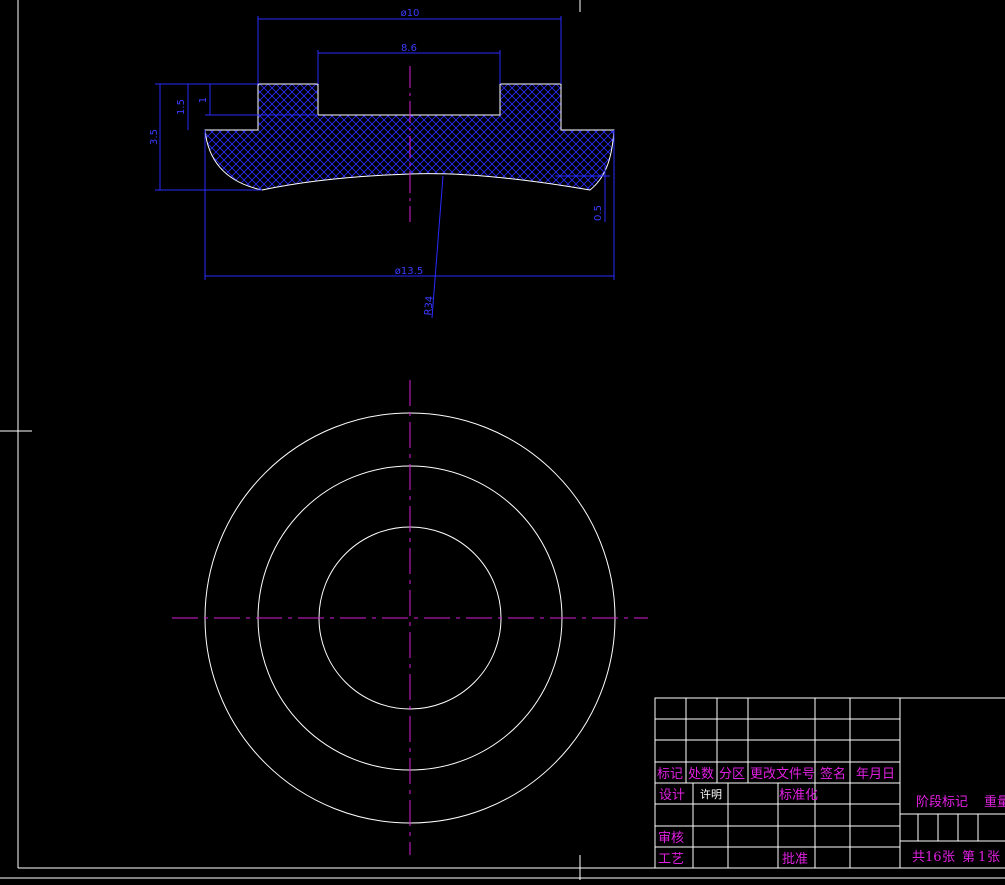 This screenshot has width=1005, height=885. What do you see at coordinates (993, 857) in the screenshot?
I see `tb-sheet-no-unit: 张` at bounding box center [993, 857].